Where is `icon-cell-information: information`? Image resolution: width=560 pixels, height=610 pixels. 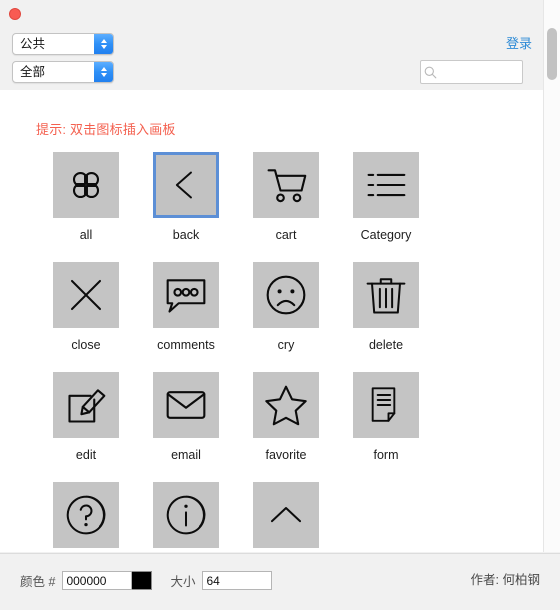 icon-cell-information: information is located at coordinates (186, 517).